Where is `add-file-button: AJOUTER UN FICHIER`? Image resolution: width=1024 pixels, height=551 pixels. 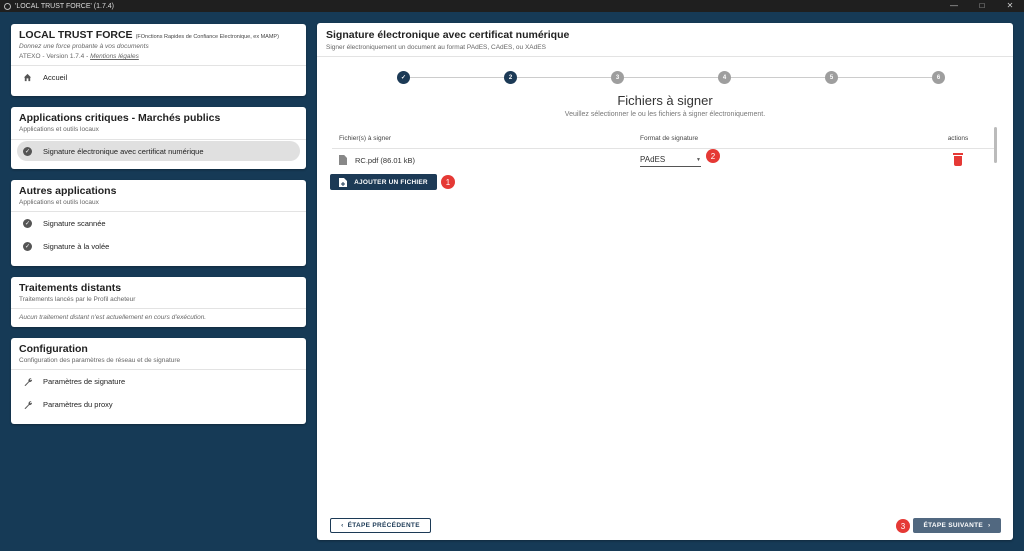
add-file-button: AJOUTER UN FICHIER is located at coordinates (383, 182).